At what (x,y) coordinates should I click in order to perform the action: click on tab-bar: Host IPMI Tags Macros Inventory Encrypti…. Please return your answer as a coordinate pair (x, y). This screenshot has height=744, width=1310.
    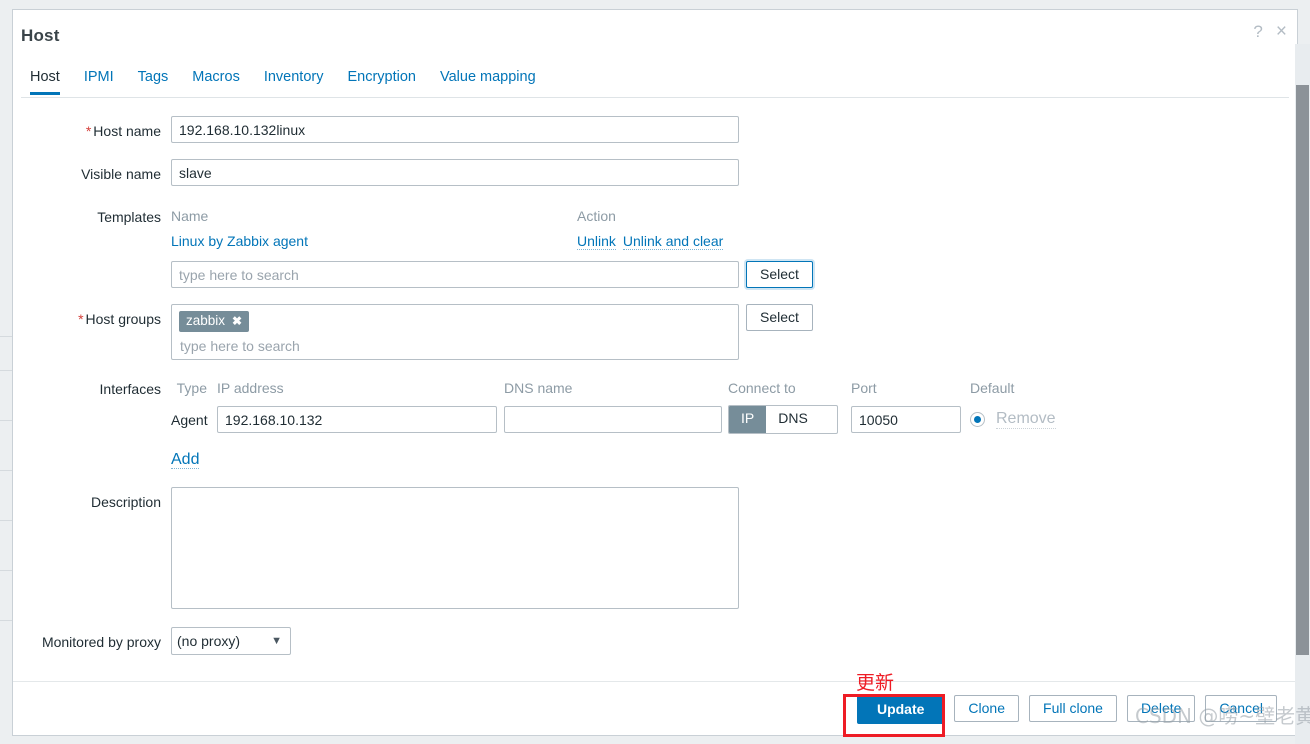
    Looking at the image, I should click on (655, 81).